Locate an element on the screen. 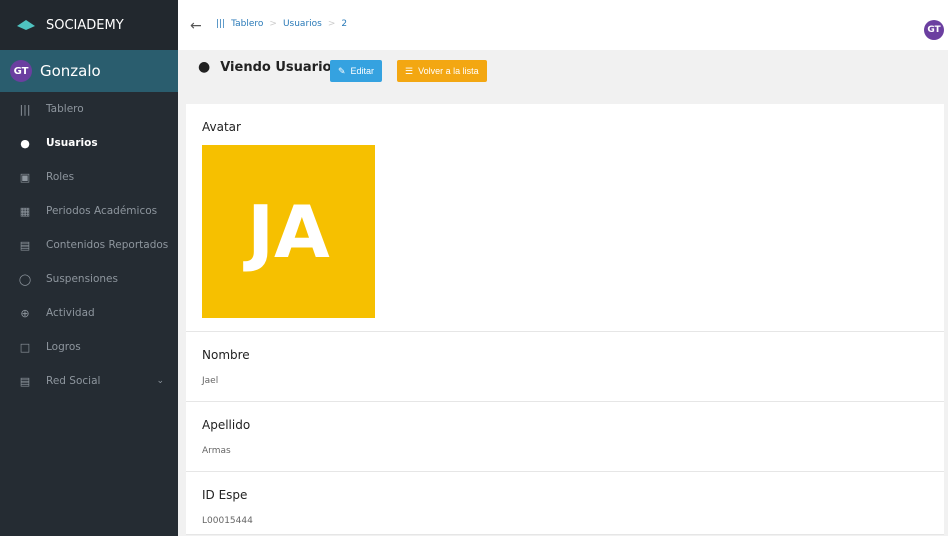  edit-button: ✎ Editar is located at coordinates (356, 71).